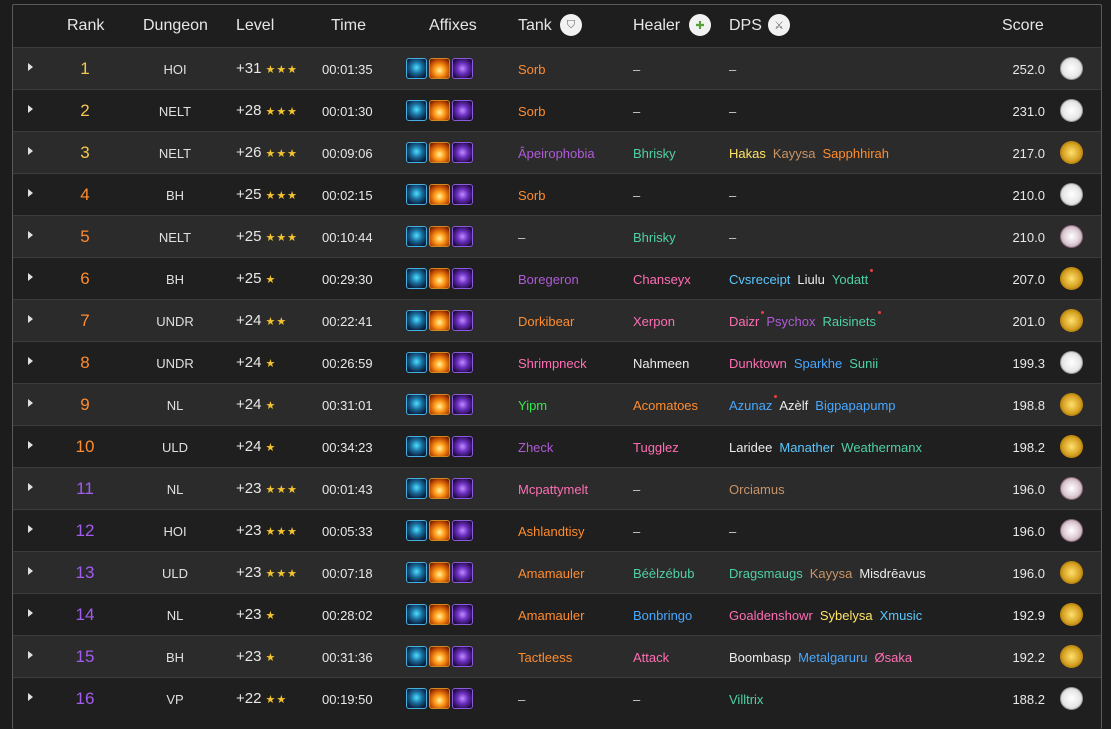 This screenshot has height=729, width=1111. What do you see at coordinates (760, 657) in the screenshot?
I see `dps-name: Boombasp` at bounding box center [760, 657].